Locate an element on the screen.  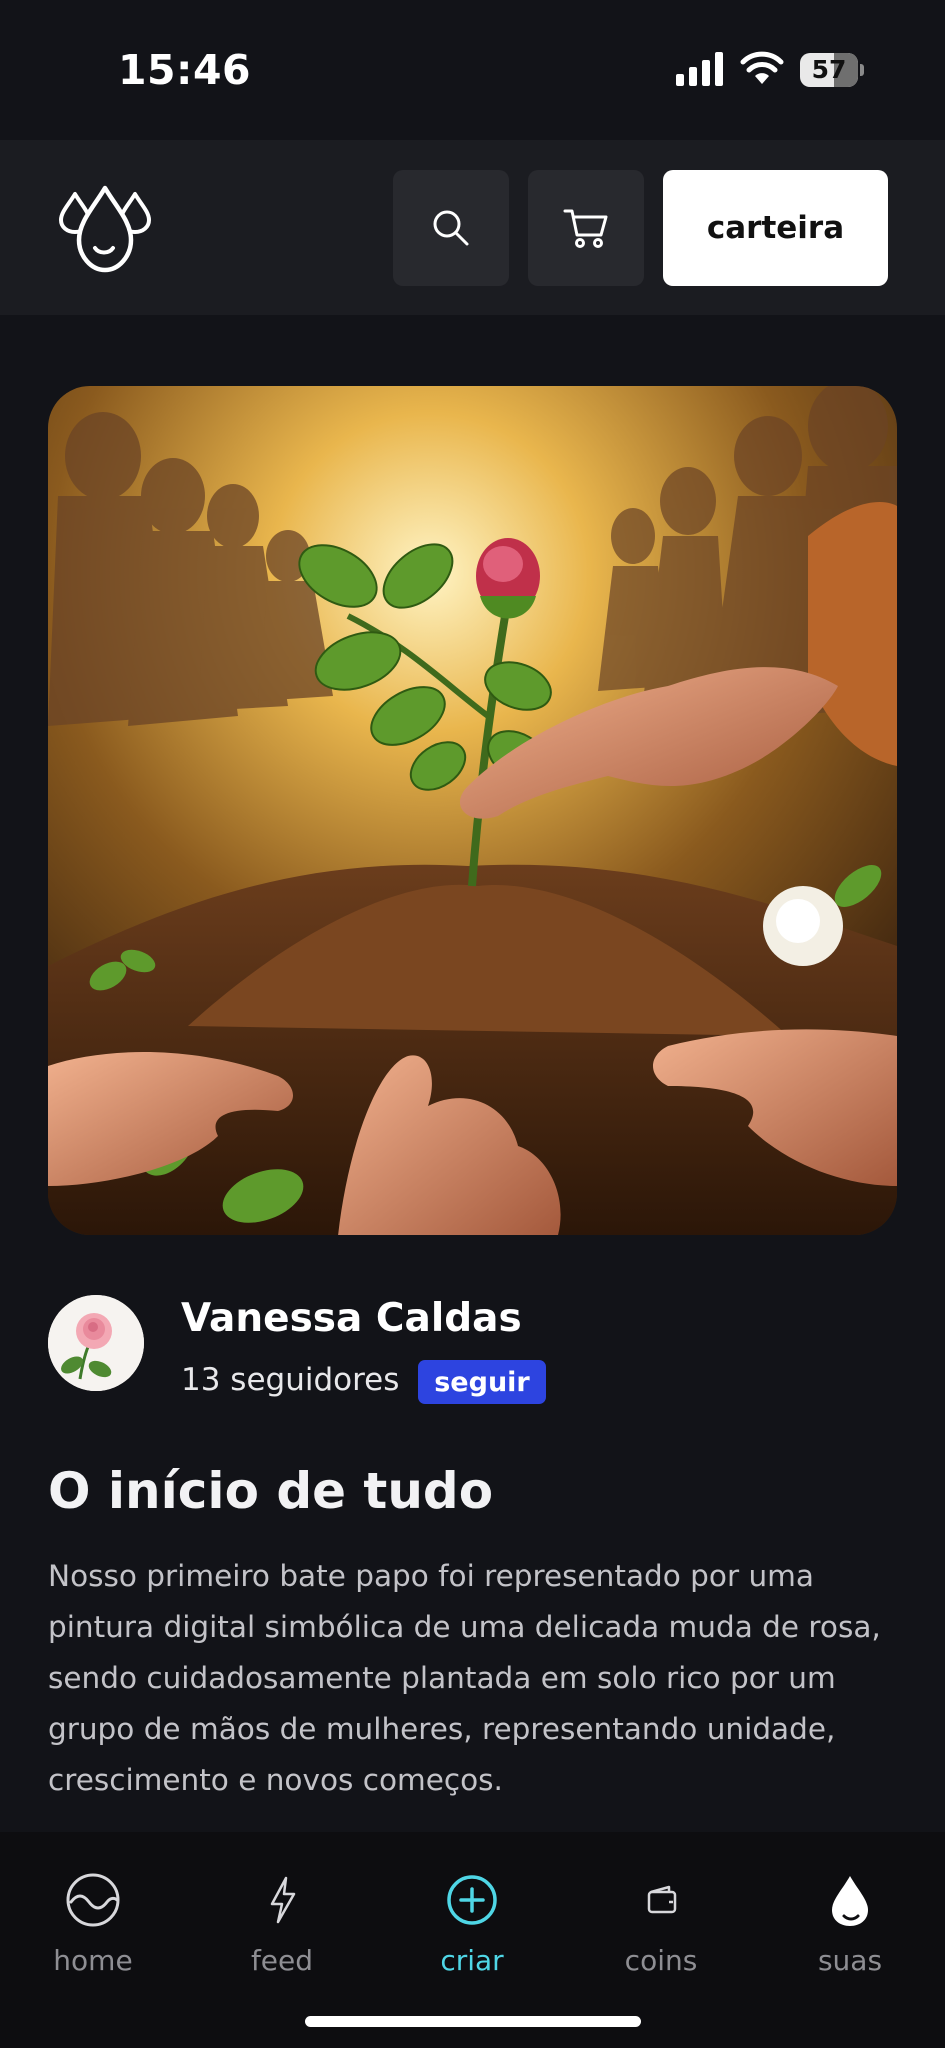
battery-level: 57 is located at coordinates (829, 69).